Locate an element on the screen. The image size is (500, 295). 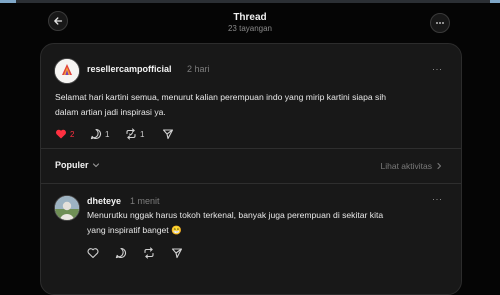
sort-dropdown: Populer is located at coordinates (77, 165).